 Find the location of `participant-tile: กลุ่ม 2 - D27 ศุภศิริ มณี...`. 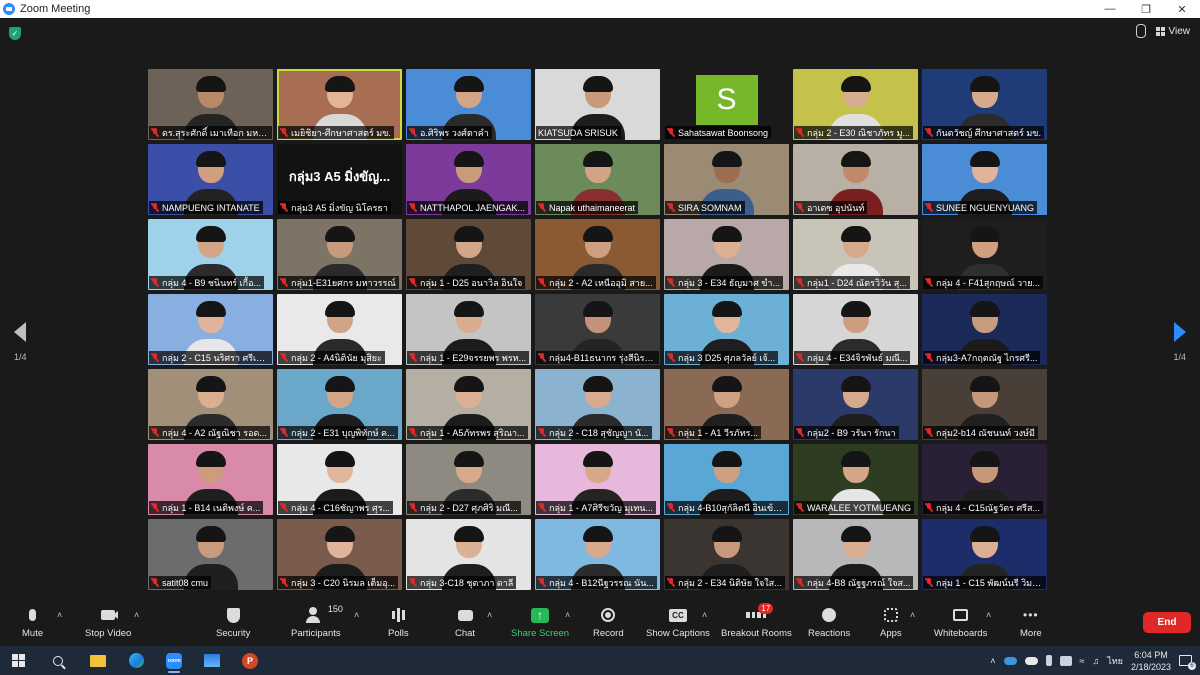

participant-tile: กลุ่ม 2 - D27 ศุภศิริ มณี... is located at coordinates (468, 479).